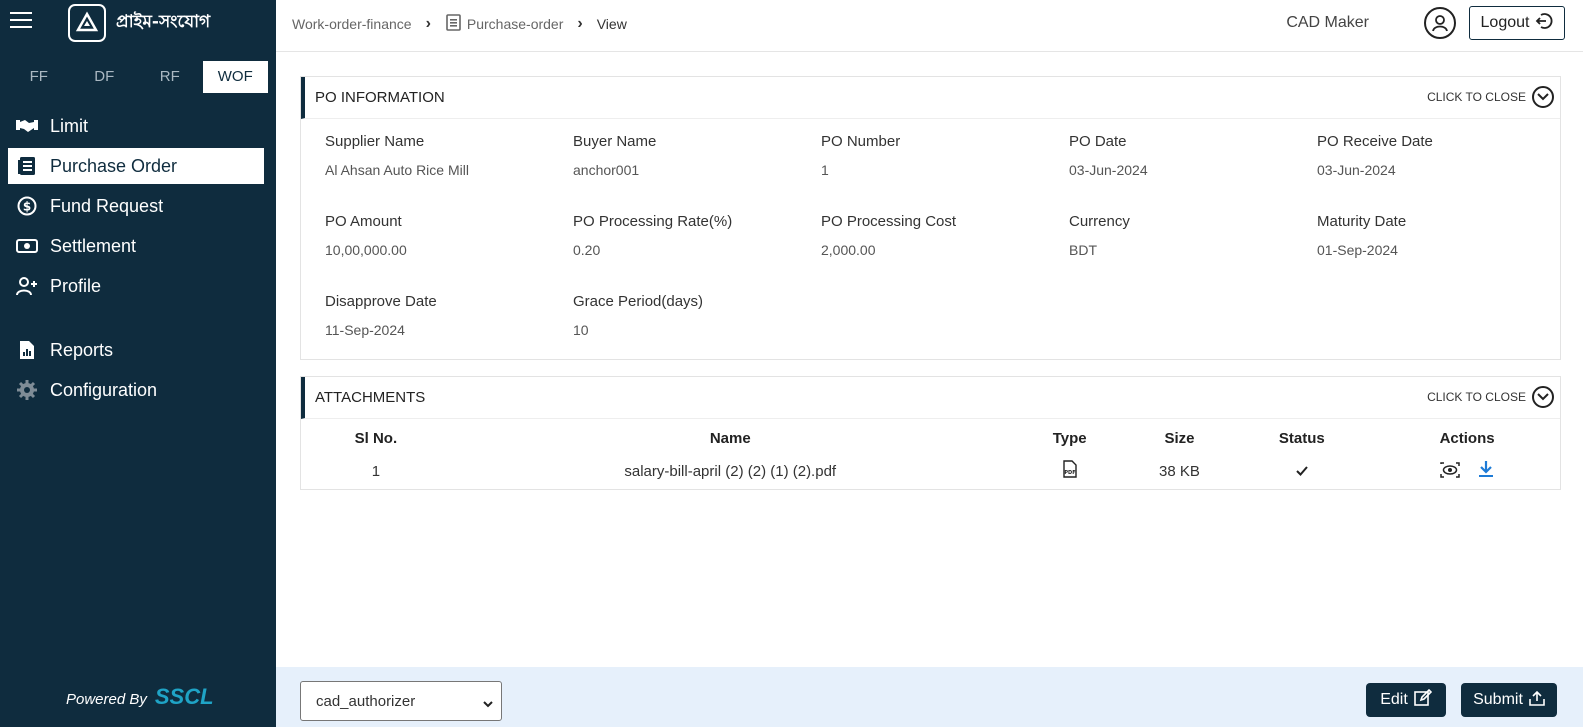  I want to click on field-po-number: PO Number 1, so click(941, 155).